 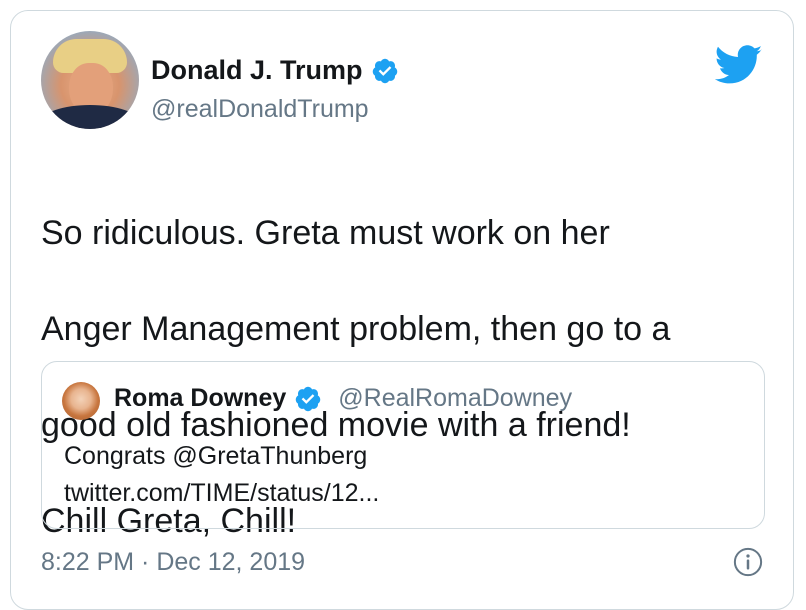 I want to click on quoted-author-handle: @RealRomaDowney, so click(x=455, y=398).